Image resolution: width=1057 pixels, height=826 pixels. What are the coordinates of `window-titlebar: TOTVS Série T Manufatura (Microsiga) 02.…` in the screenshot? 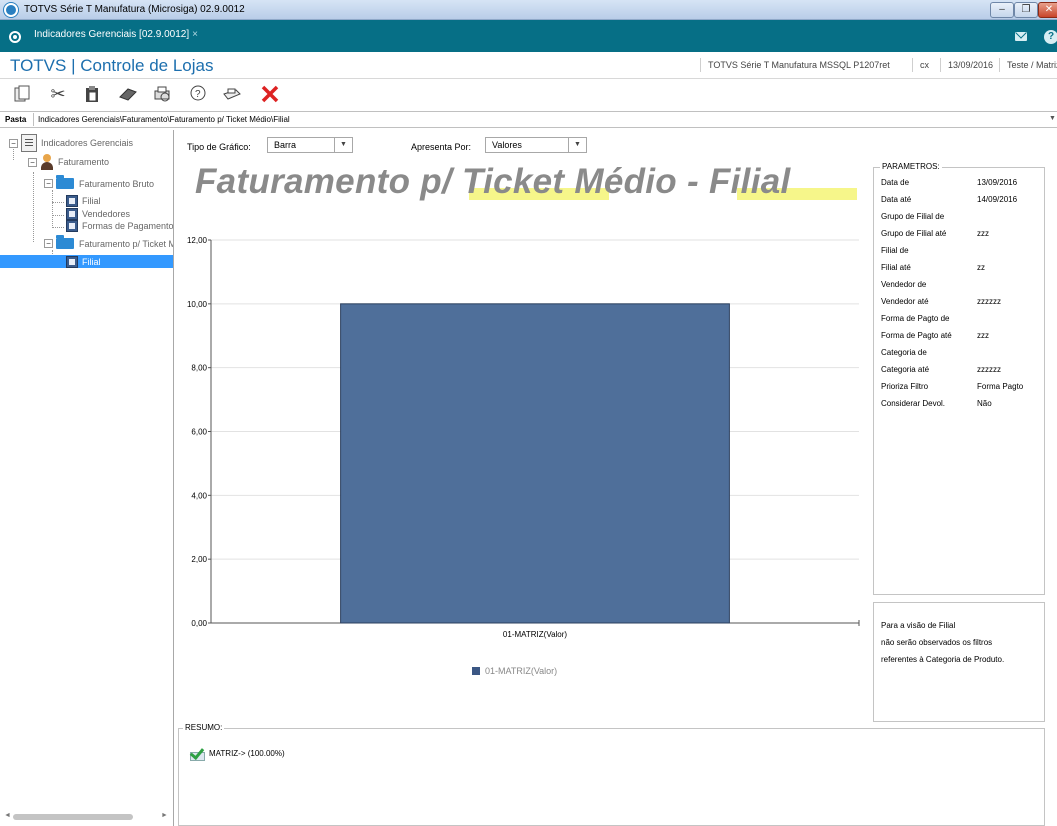 It's located at (528, 10).